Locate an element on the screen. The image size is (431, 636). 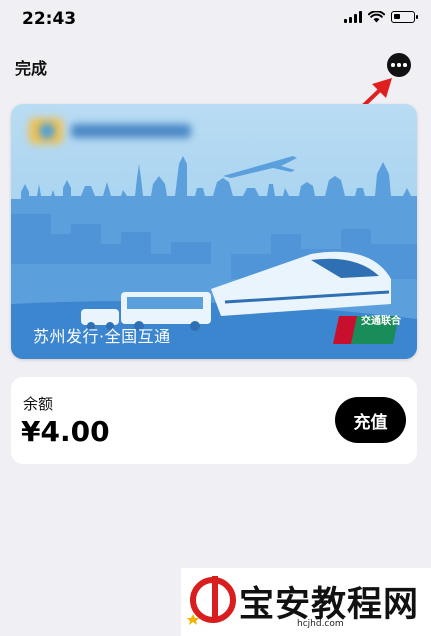
balance-panel: 余额 ¥4.00 充值 is located at coordinates (214, 420).